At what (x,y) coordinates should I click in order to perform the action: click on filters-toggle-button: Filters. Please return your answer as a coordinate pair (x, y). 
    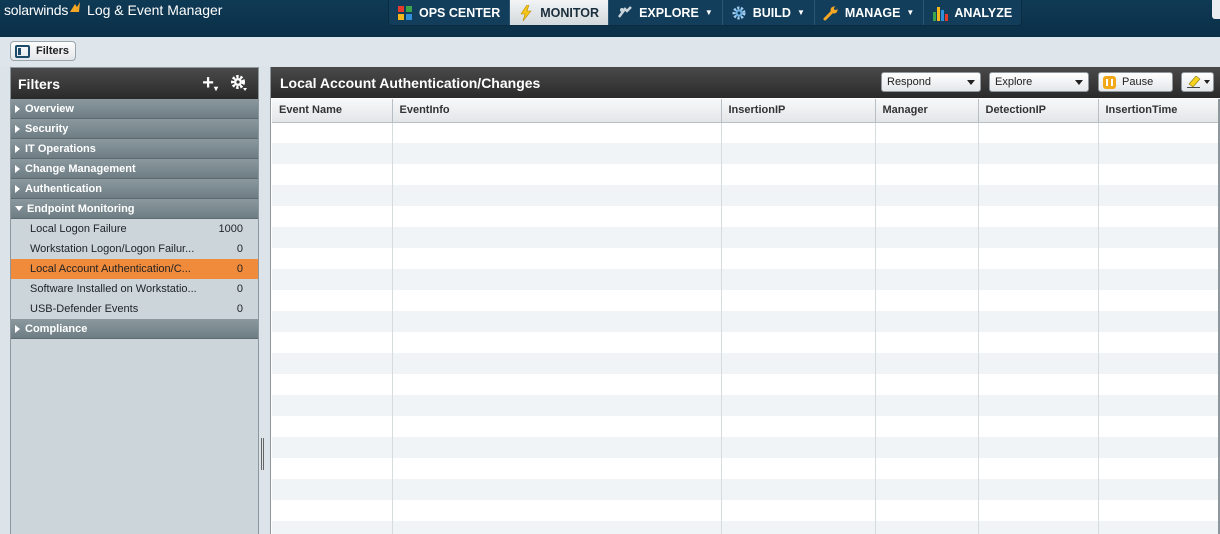
    Looking at the image, I should click on (43, 51).